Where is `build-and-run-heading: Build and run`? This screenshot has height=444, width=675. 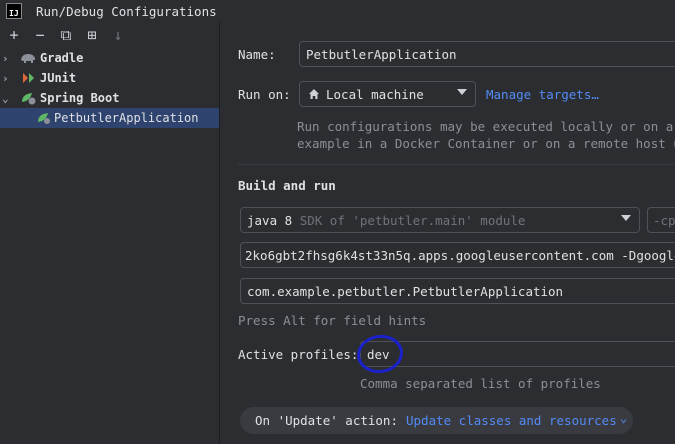
build-and-run-heading: Build and run is located at coordinates (287, 185).